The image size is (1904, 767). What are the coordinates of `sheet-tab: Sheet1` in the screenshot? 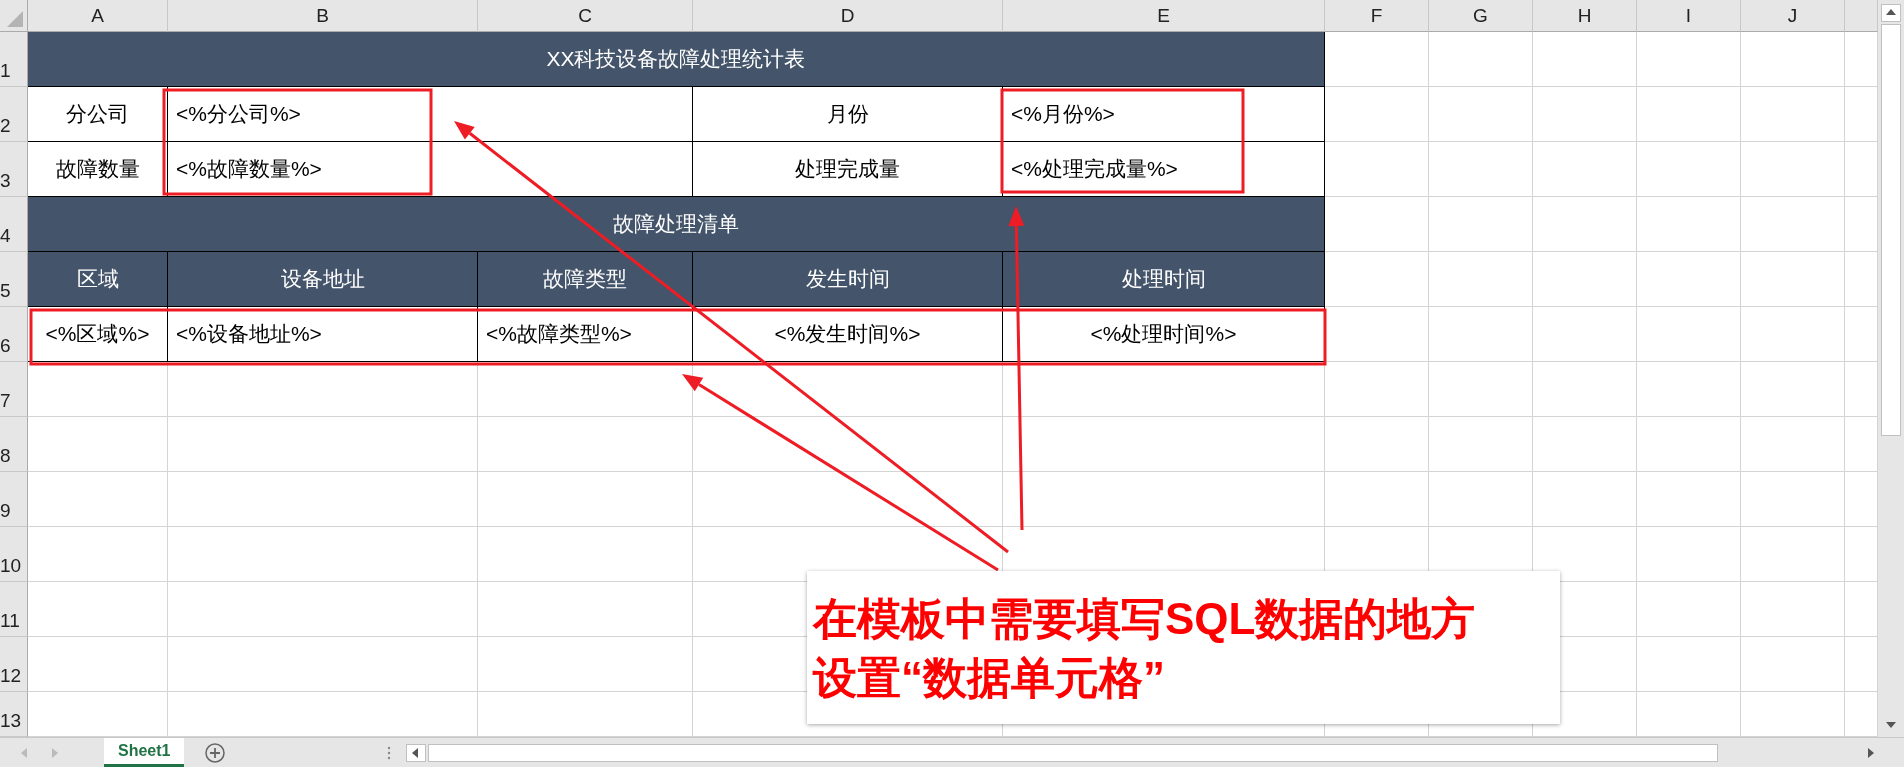 It's located at (144, 752).